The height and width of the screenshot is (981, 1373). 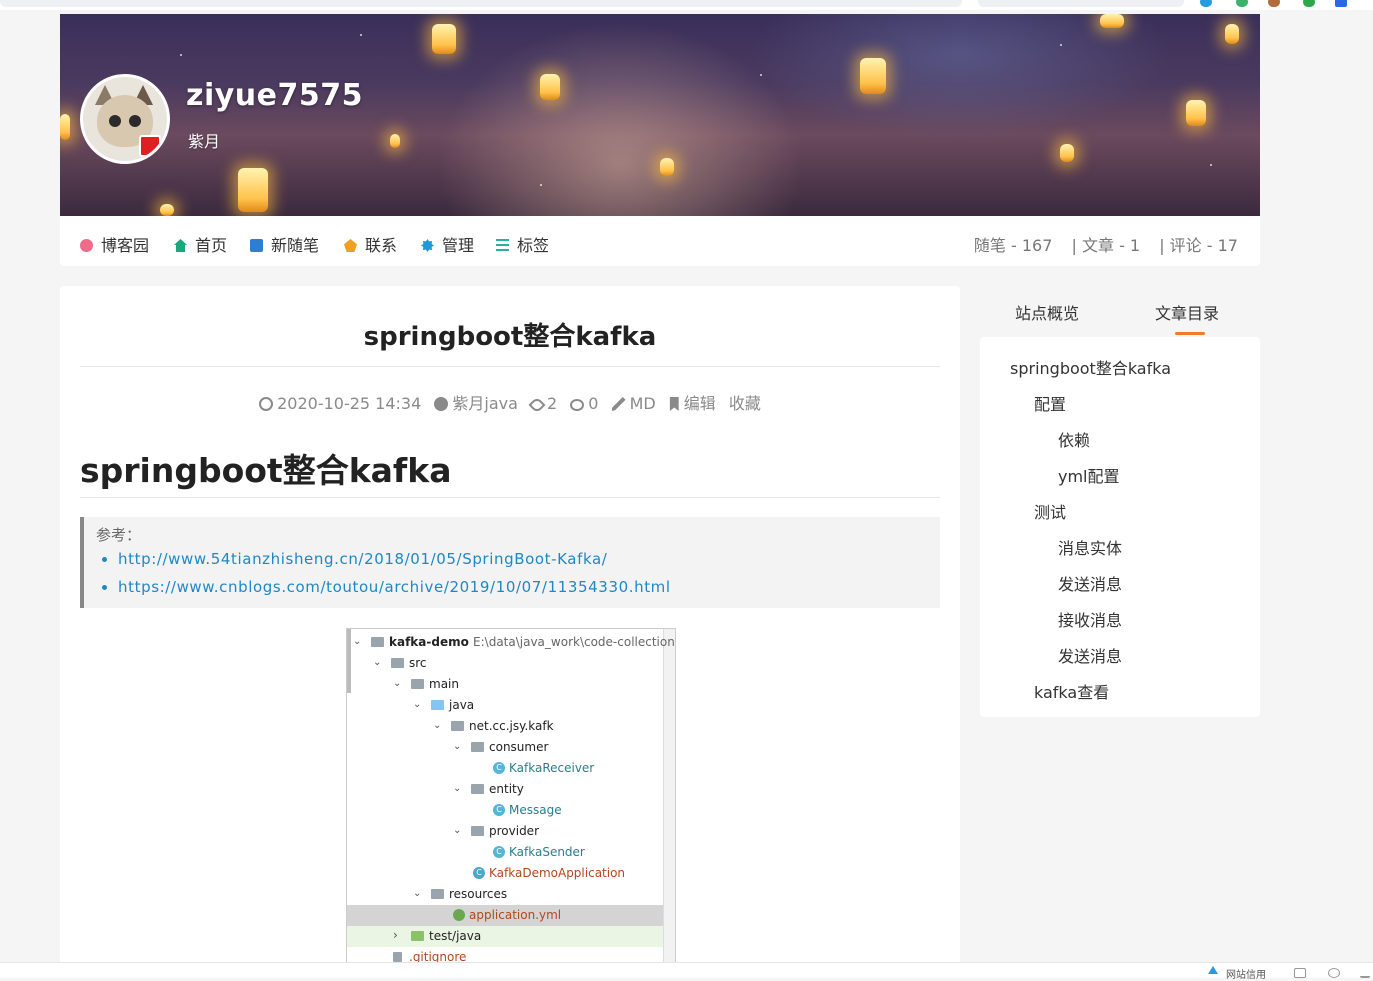 What do you see at coordinates (350, 245) in the screenshot?
I see `contact-icon` at bounding box center [350, 245].